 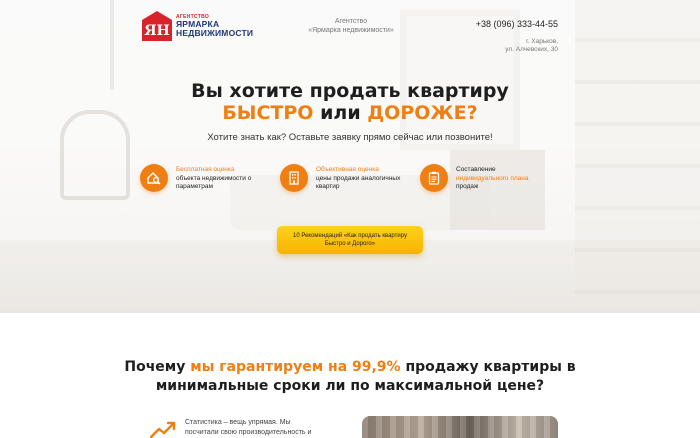 I want to click on logo-wordmark: АГЕНТСТВО ЯРМАРКА НЕДВИЖИМОСТИ, so click(x=214, y=26).